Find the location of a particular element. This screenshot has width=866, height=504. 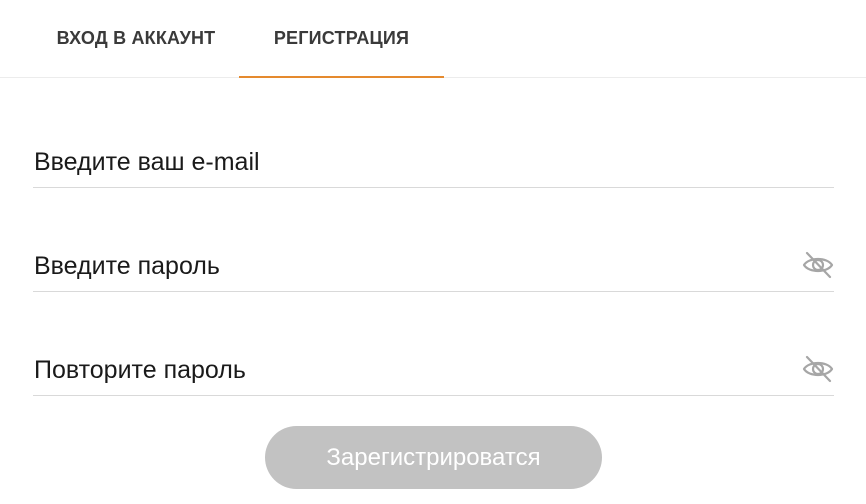

password-field is located at coordinates (414, 266).